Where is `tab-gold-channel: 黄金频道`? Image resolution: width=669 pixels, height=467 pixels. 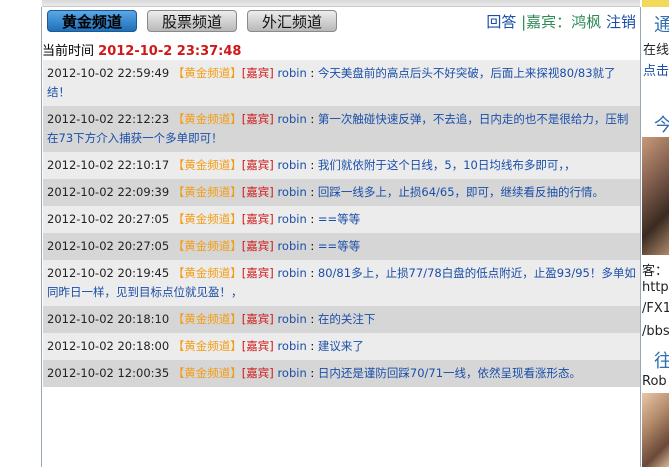
tab-gold-channel: 黄金频道 is located at coordinates (92, 21).